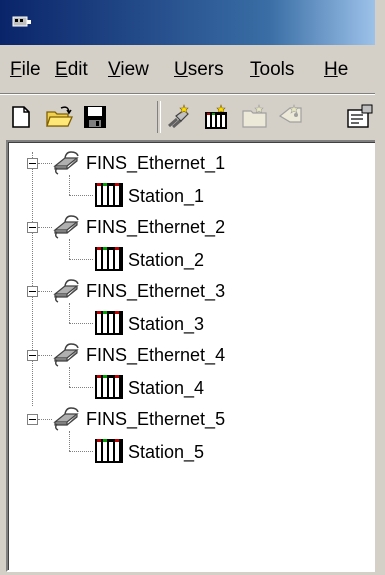  I want to click on properties-icon, so click(360, 117).